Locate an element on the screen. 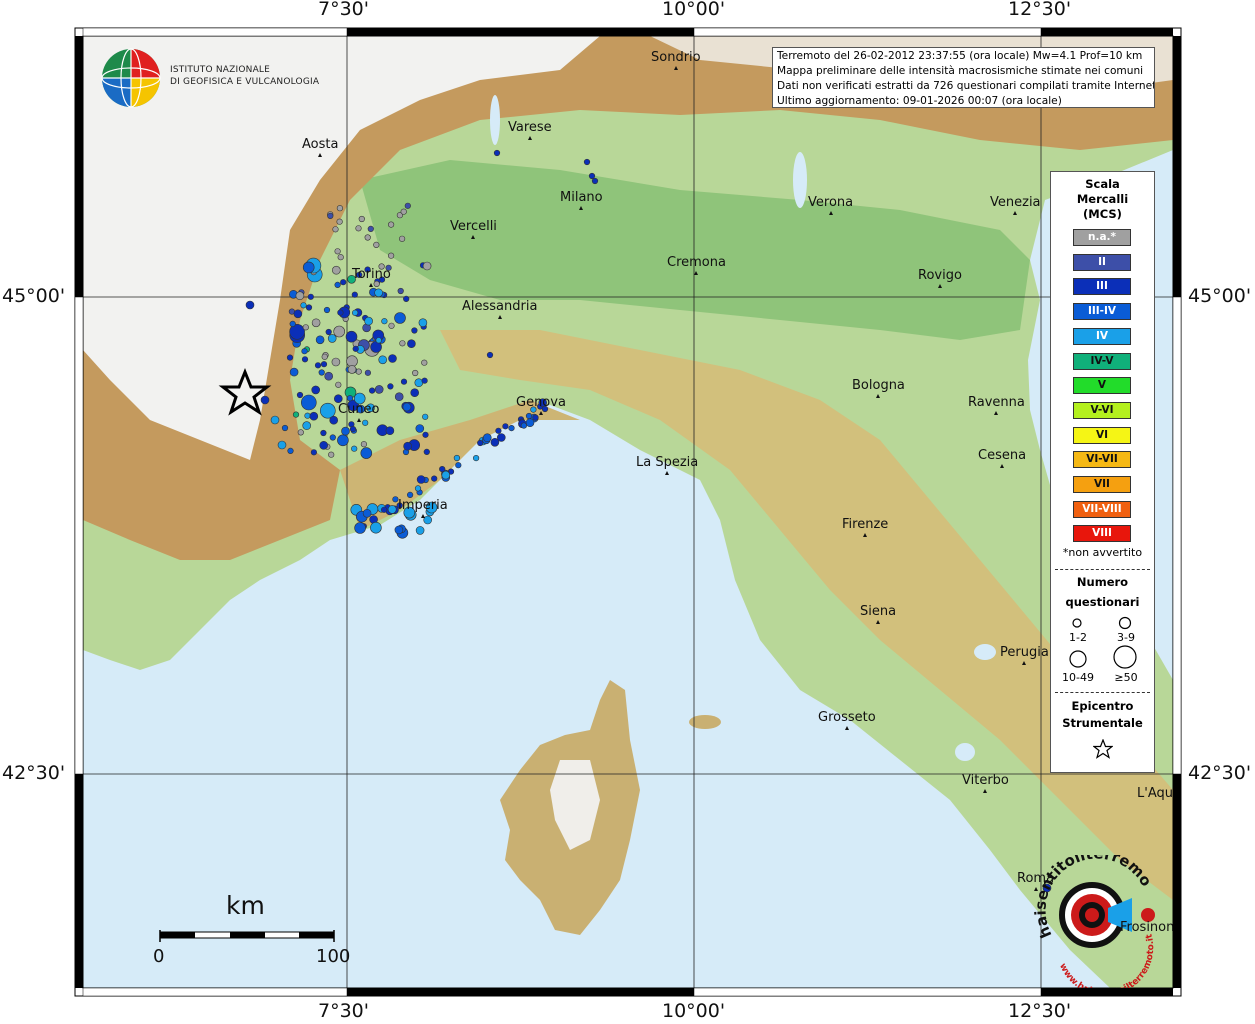 Image resolution: width=1255 pixels, height=1024 pixels. legend-count-title-line1: Numero is located at coordinates (1102, 582).